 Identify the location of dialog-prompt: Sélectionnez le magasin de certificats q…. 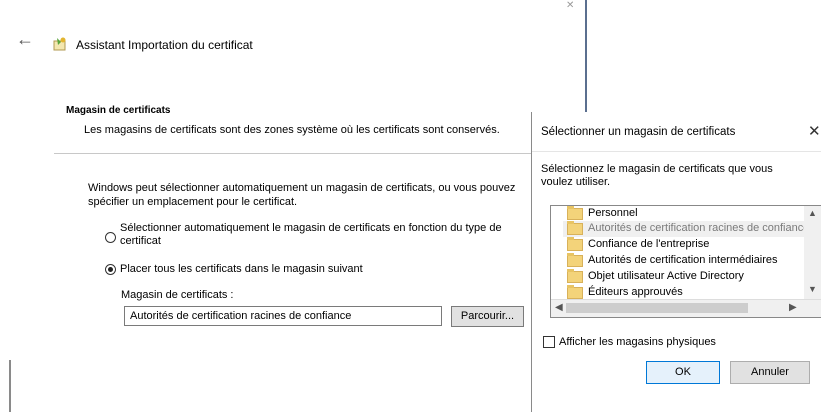
(657, 175).